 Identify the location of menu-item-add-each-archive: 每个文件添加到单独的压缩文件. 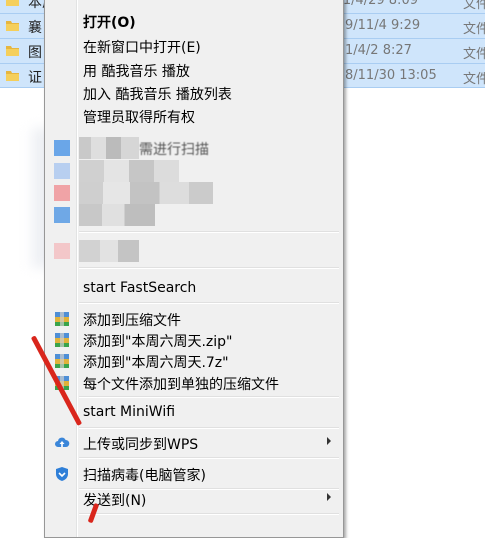
(193, 383).